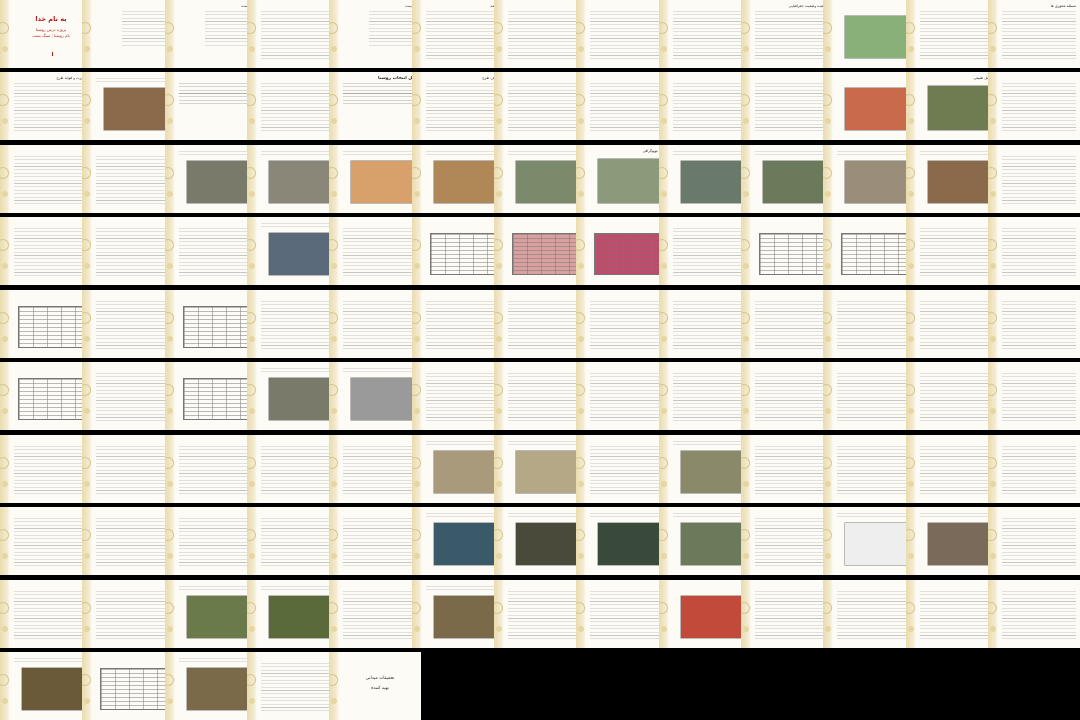 This screenshot has height=720, width=1080. I want to click on slide-thumbnail: عوامل طبیعی, so click(952, 106).